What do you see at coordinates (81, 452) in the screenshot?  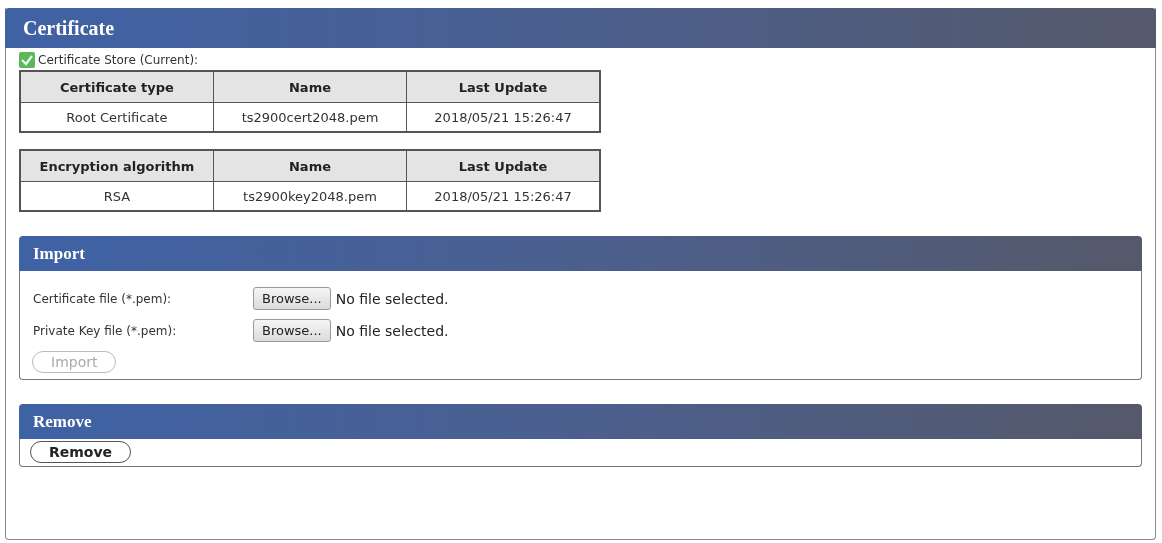 I see `remove-button: Remove` at bounding box center [81, 452].